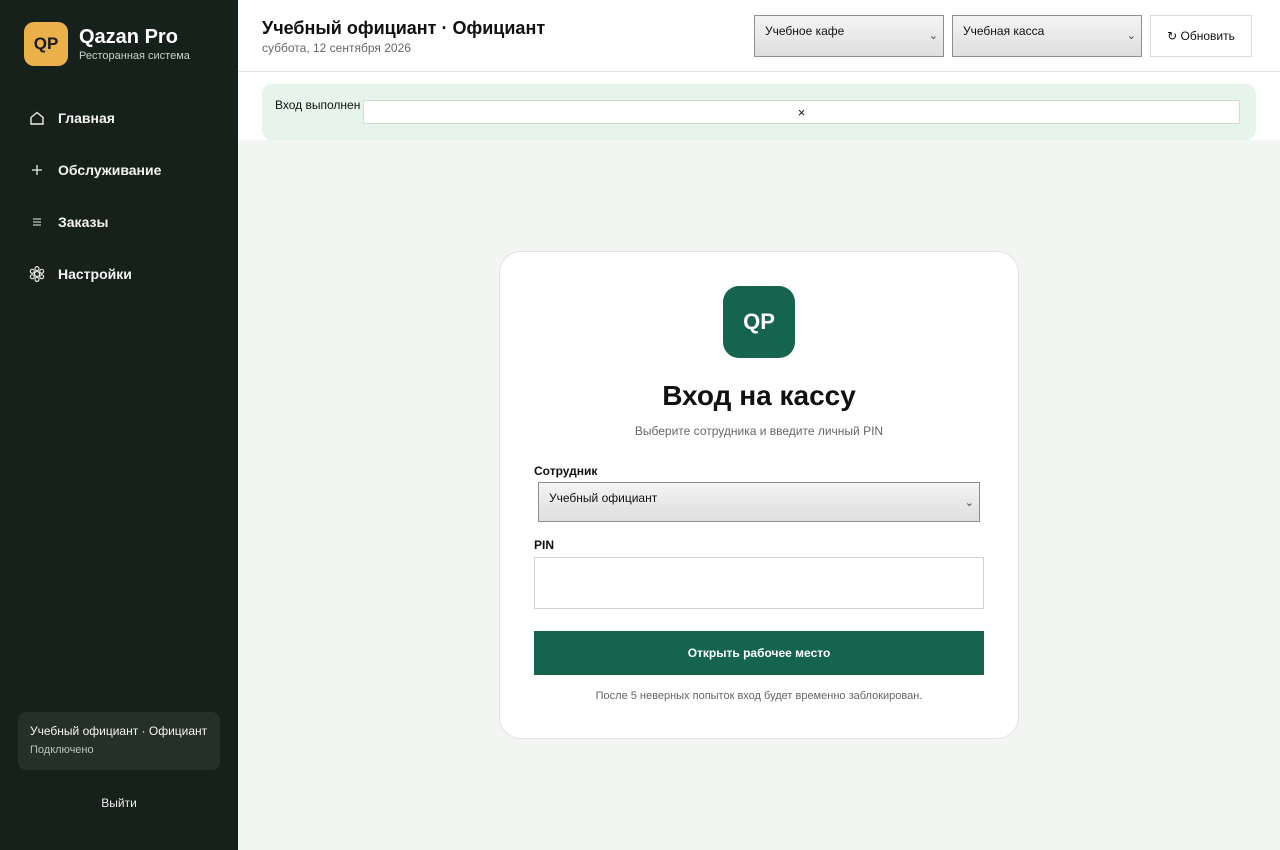 This screenshot has width=1280, height=850. Describe the element at coordinates (83, 222) in the screenshot. I see `sidebar-item-label: Заказы` at that location.